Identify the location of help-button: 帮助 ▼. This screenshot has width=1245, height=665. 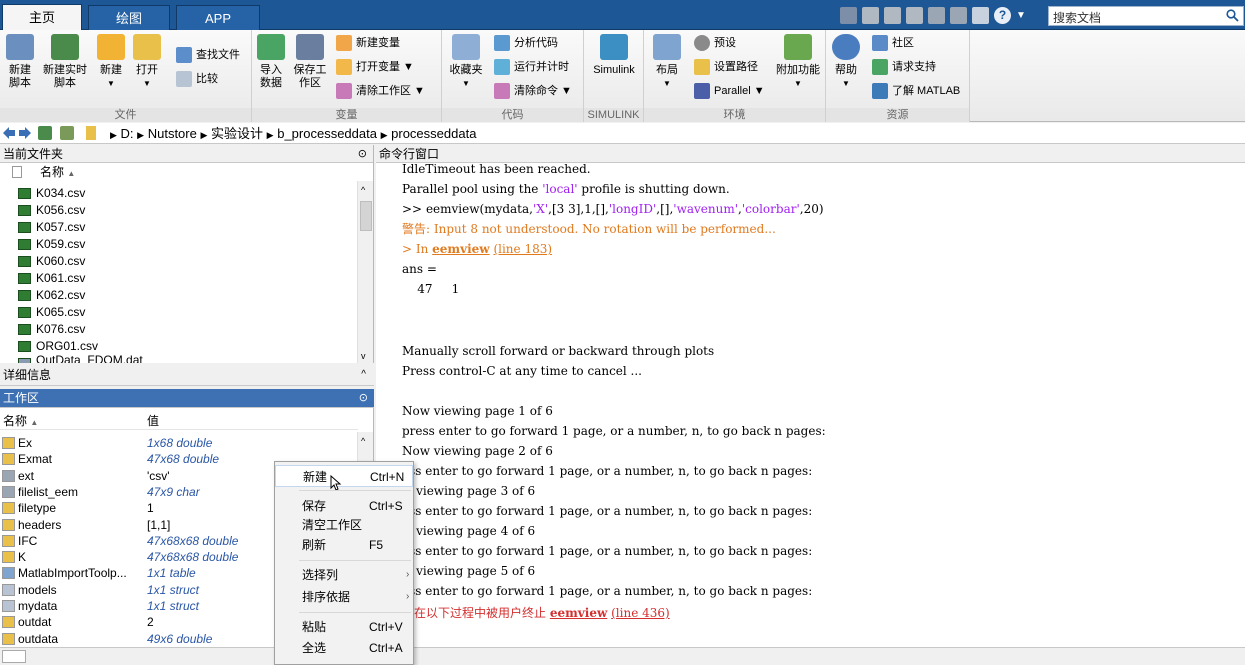
(846, 62).